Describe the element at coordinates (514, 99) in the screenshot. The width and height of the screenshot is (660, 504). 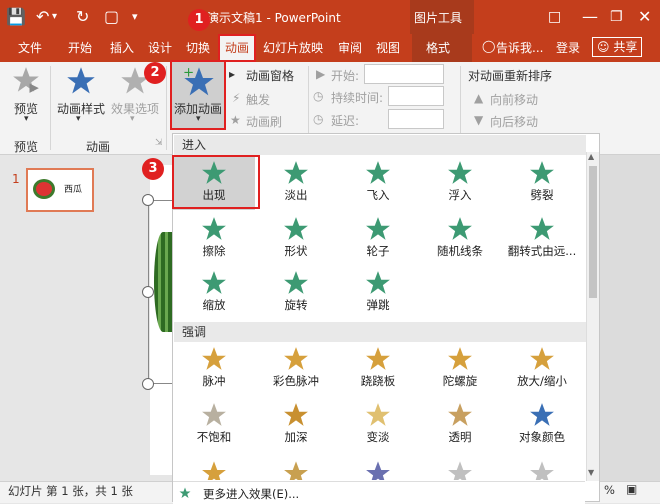
I see `move-earlier-button: 向前移动` at that location.